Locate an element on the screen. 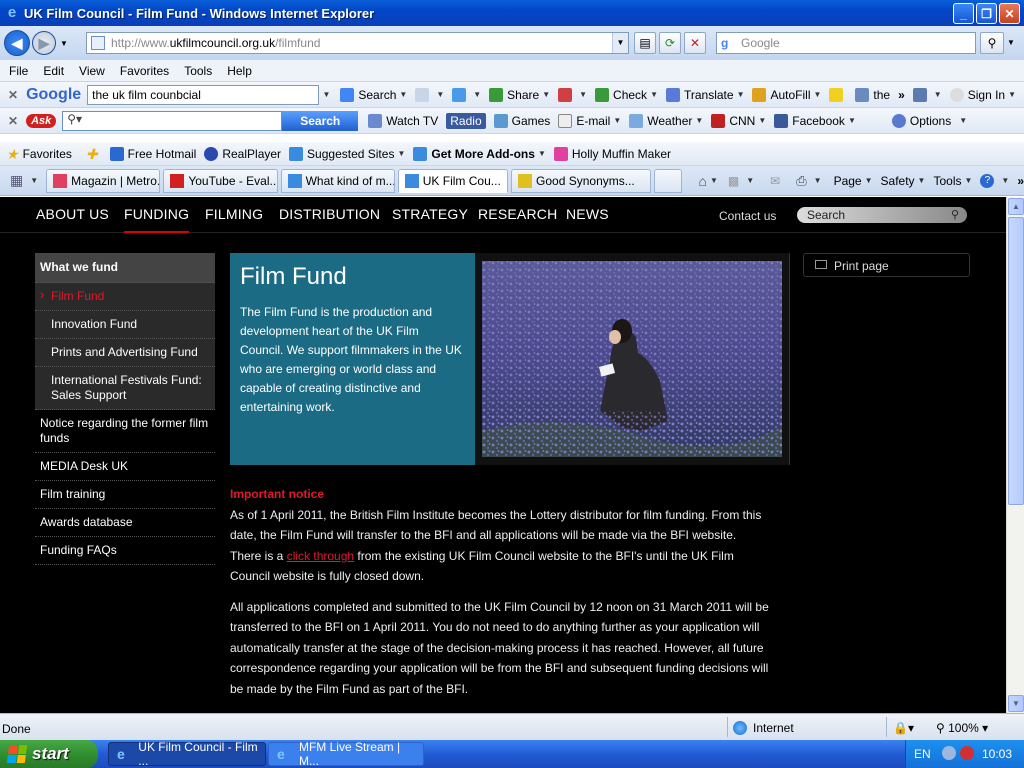 The width and height of the screenshot is (1024, 768). nav-news: NEWS is located at coordinates (587, 214).